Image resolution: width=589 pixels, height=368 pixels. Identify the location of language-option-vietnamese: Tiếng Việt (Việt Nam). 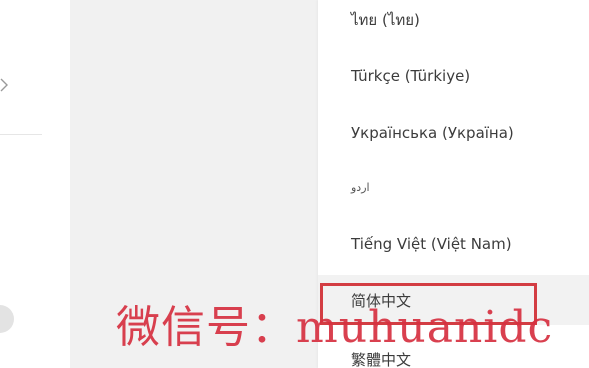
(453, 244).